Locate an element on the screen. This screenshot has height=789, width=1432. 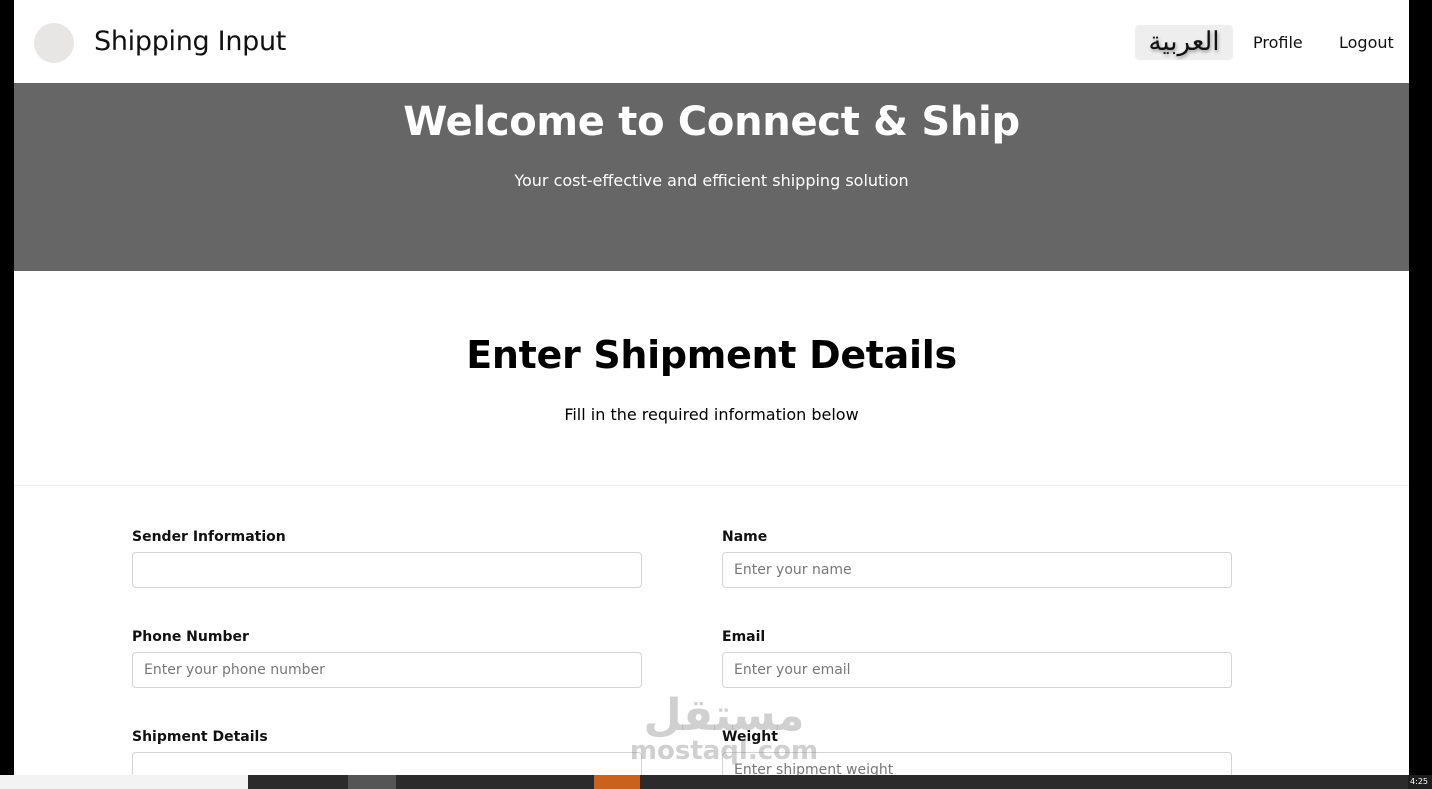
email-field: Email is located at coordinates (977, 658).